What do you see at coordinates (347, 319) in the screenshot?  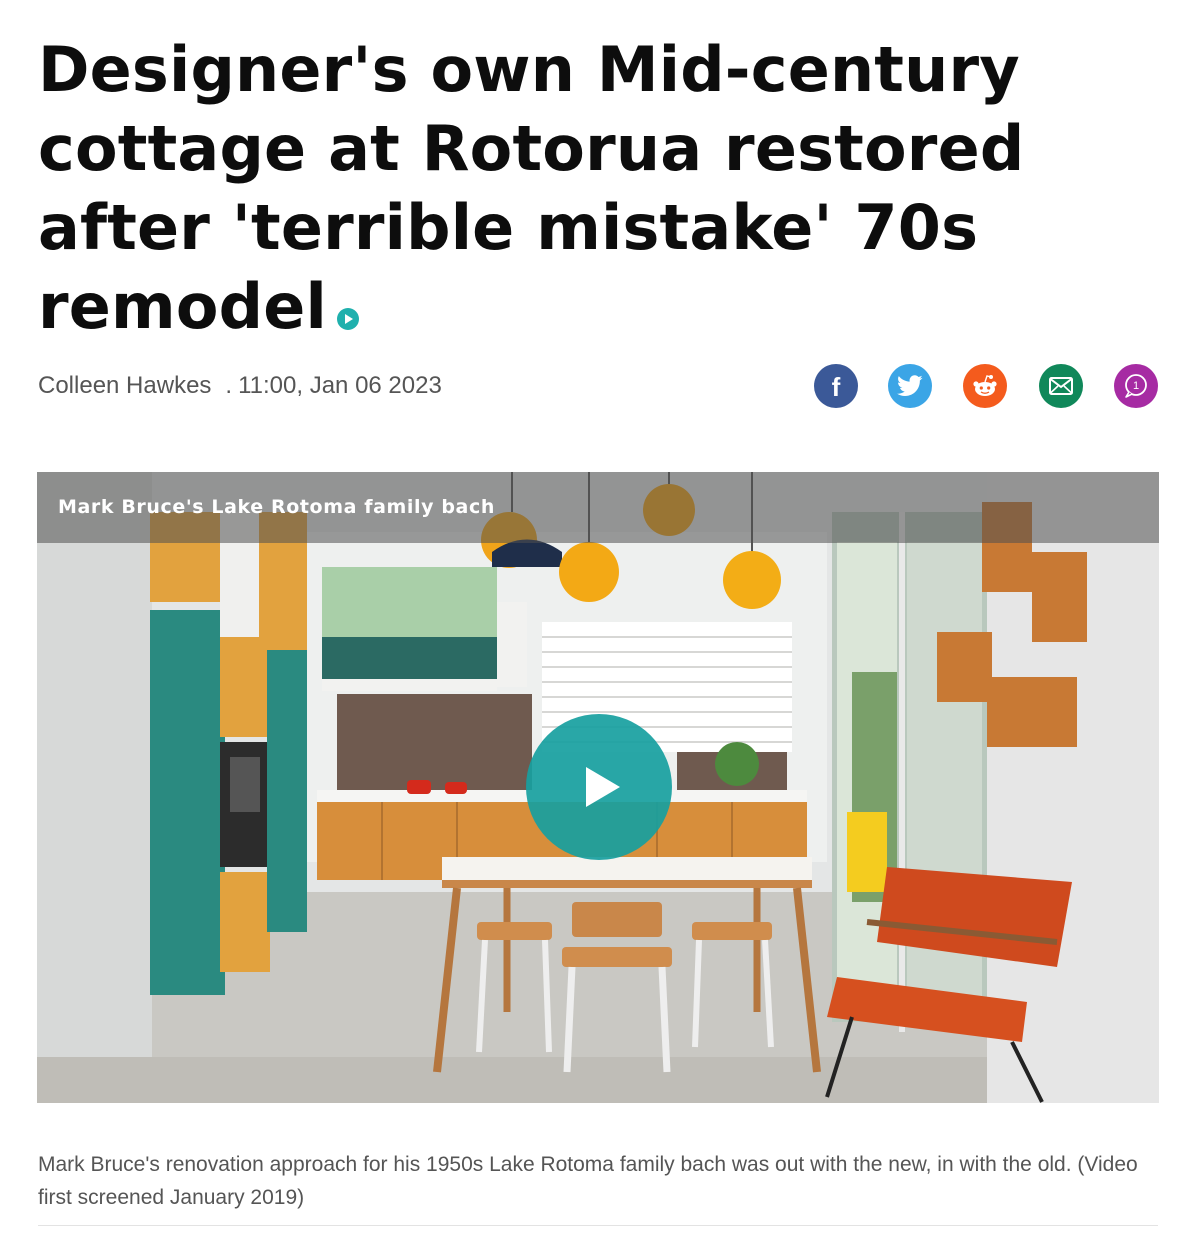 I see `video-indicator-icon` at bounding box center [347, 319].